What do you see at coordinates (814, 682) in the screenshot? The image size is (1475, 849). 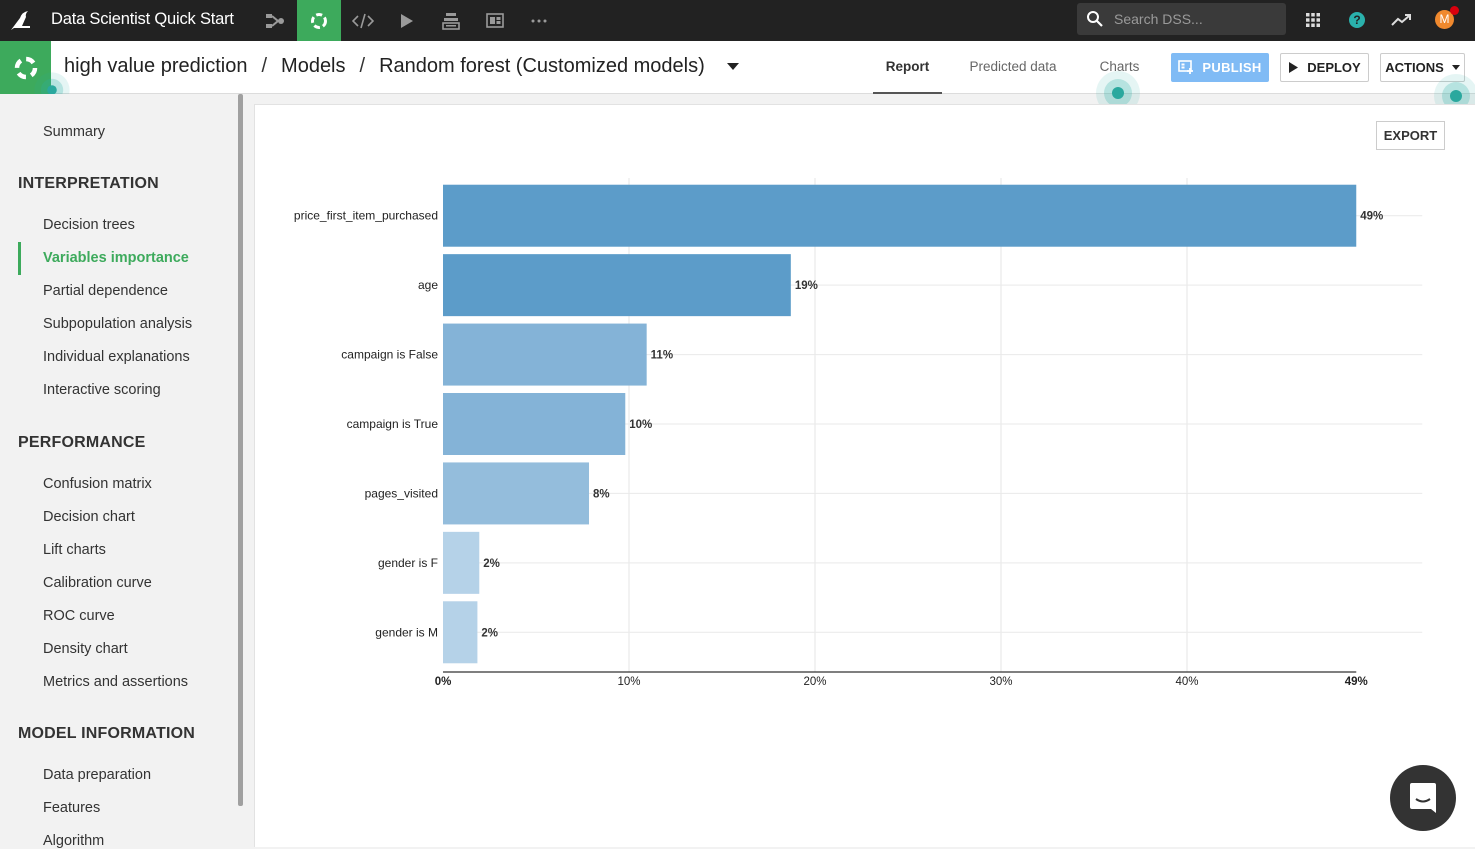 I see `x-tick-label: 20%` at bounding box center [814, 682].